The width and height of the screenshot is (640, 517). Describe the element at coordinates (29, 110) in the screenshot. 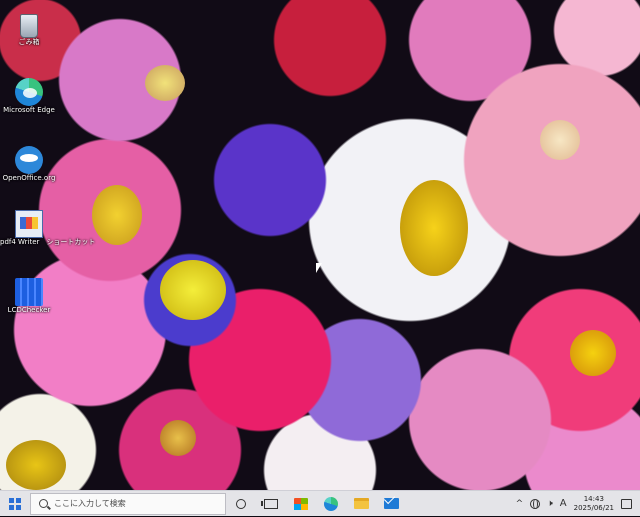

I see `desktop-icon-label: Microsoft Edge` at that location.